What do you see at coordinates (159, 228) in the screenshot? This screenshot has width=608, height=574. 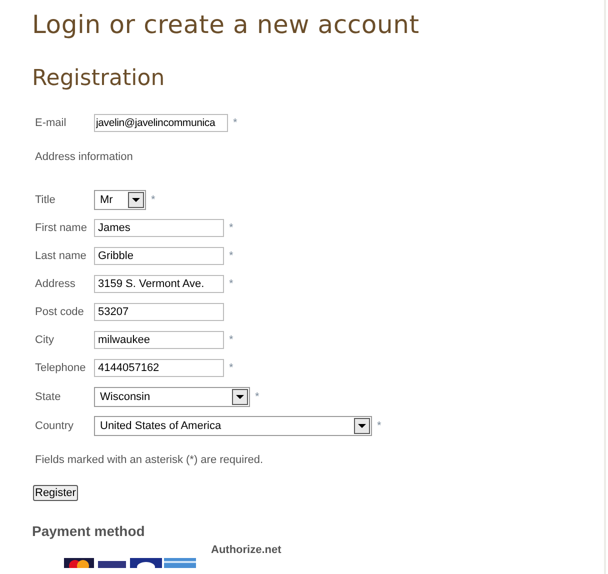 I see `text-field: James` at bounding box center [159, 228].